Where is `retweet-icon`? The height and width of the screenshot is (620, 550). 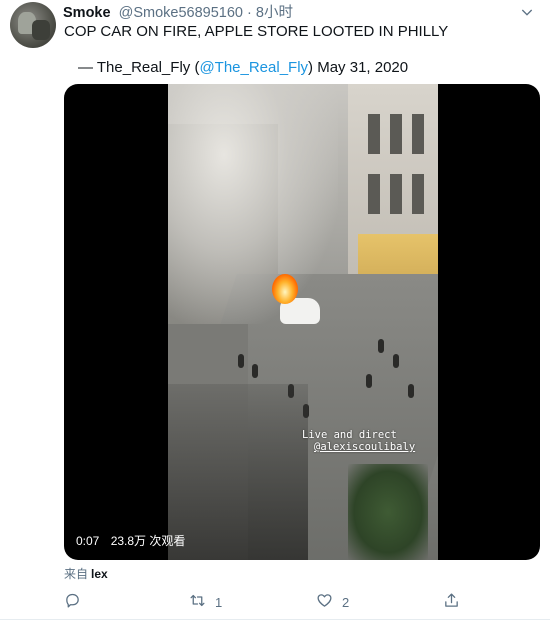
retweet-icon is located at coordinates (197, 602).